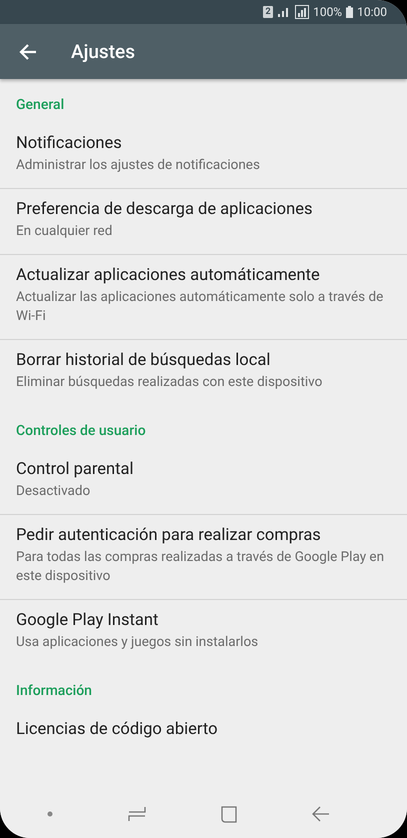 The width and height of the screenshot is (407, 838). I want to click on battery-icon, so click(350, 12).